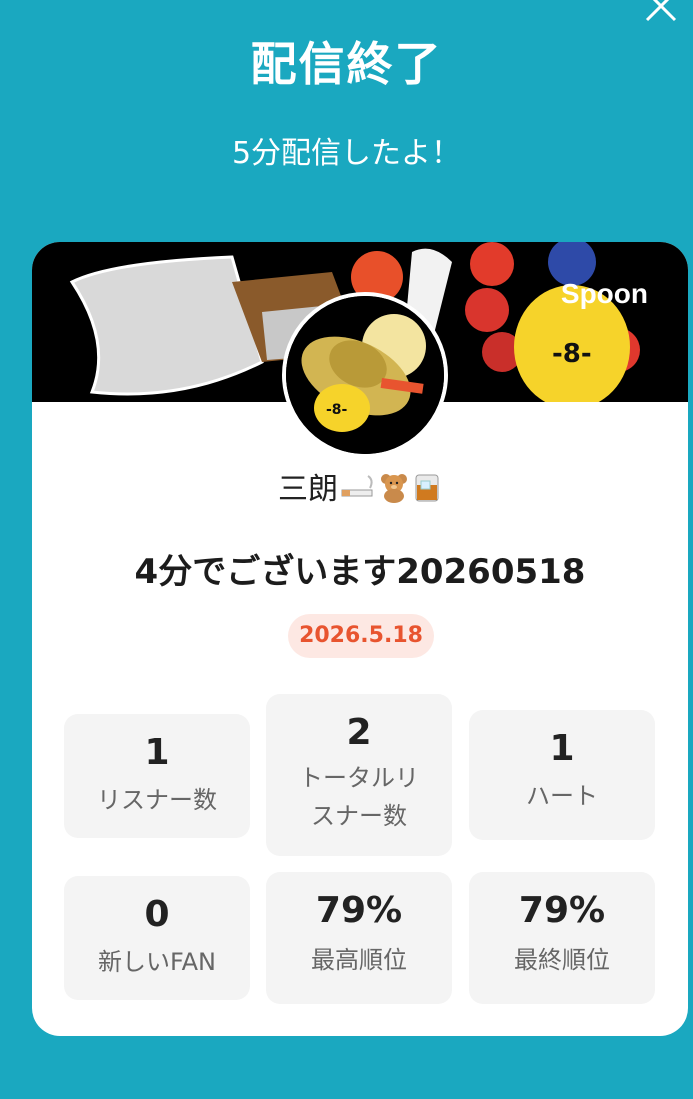 The height and width of the screenshot is (1099, 693). What do you see at coordinates (359, 778) in the screenshot?
I see `stat-label-line1: トータルリ` at bounding box center [359, 778].